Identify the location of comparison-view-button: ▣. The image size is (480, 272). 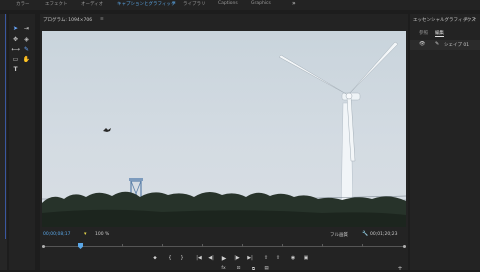
(306, 258).